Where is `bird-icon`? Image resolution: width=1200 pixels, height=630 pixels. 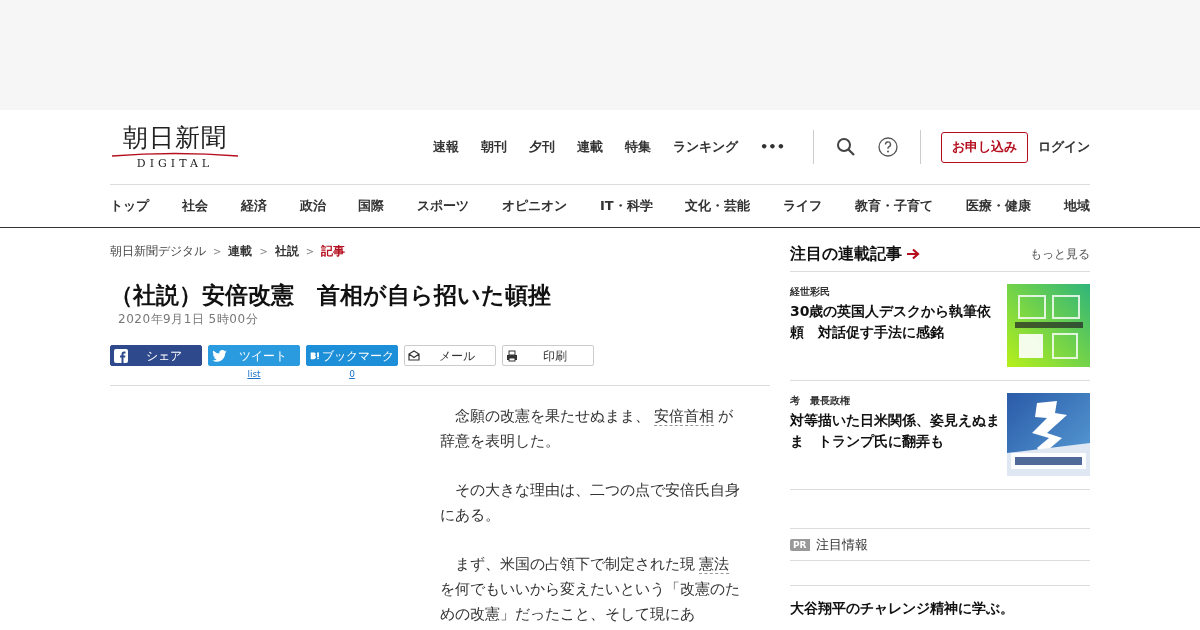 bird-icon is located at coordinates (219, 355).